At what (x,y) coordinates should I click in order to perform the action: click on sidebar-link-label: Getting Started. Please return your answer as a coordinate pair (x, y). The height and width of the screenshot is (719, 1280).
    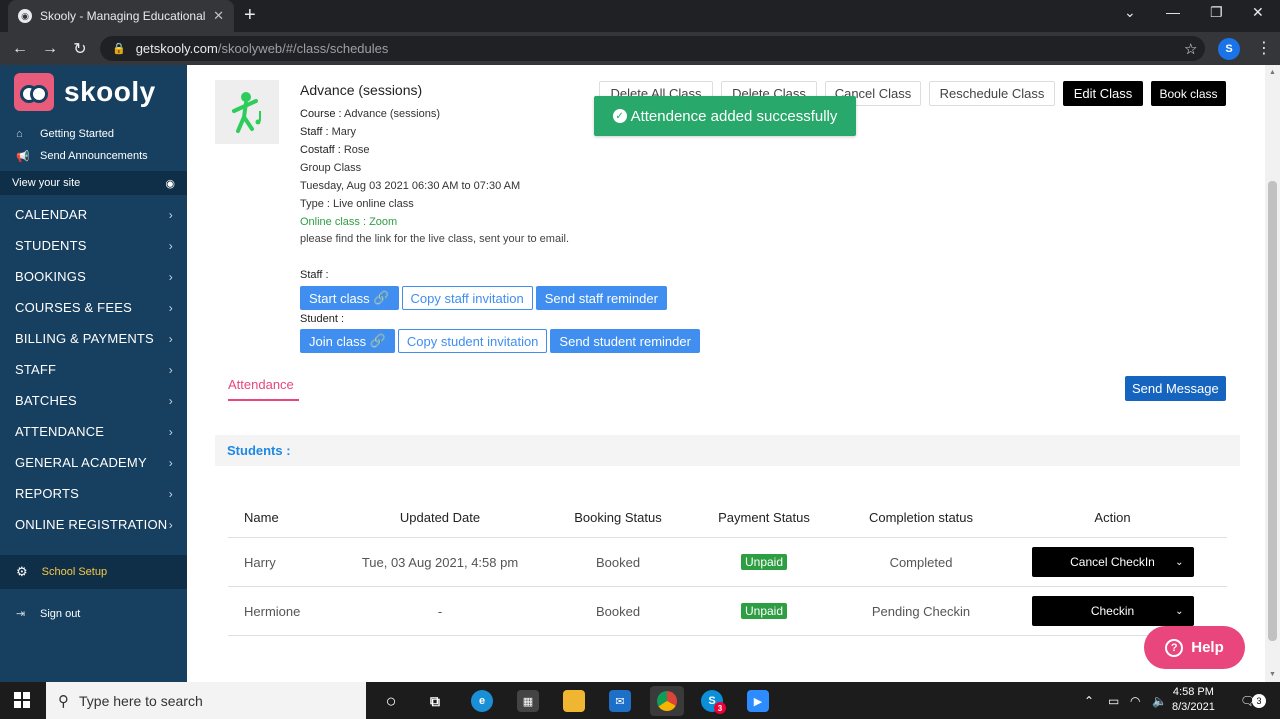
    Looking at the image, I should click on (77, 134).